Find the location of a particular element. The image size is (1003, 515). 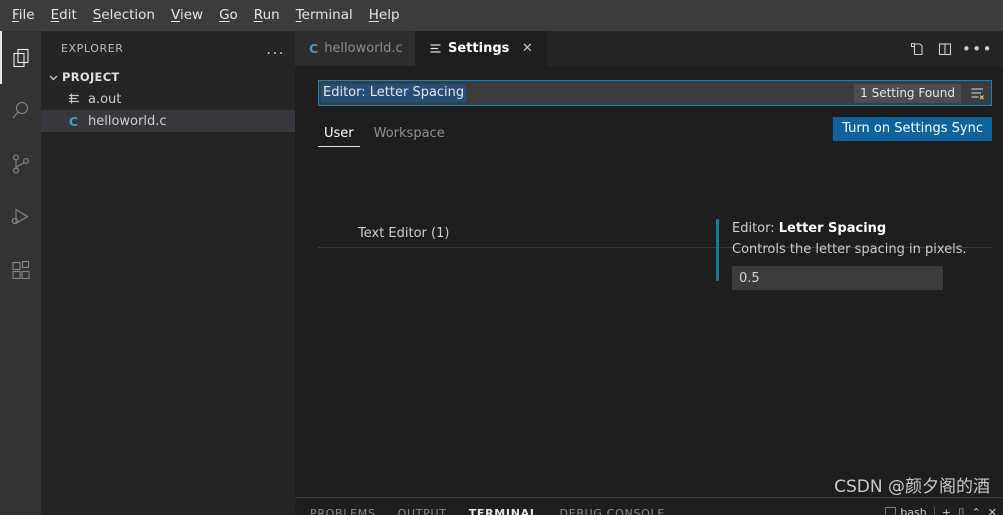

branch-icon is located at coordinates (21, 164).